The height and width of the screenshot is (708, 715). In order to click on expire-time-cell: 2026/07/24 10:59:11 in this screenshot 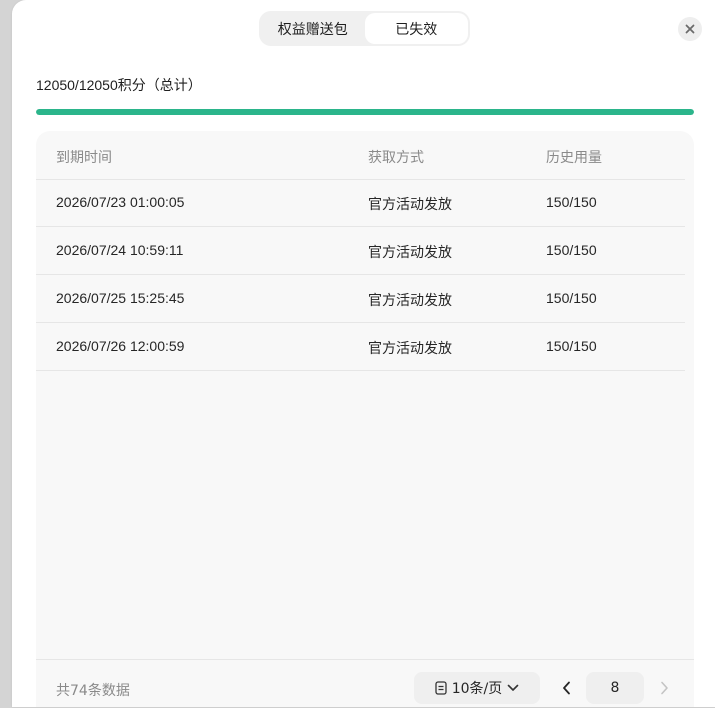, I will do `click(120, 250)`.